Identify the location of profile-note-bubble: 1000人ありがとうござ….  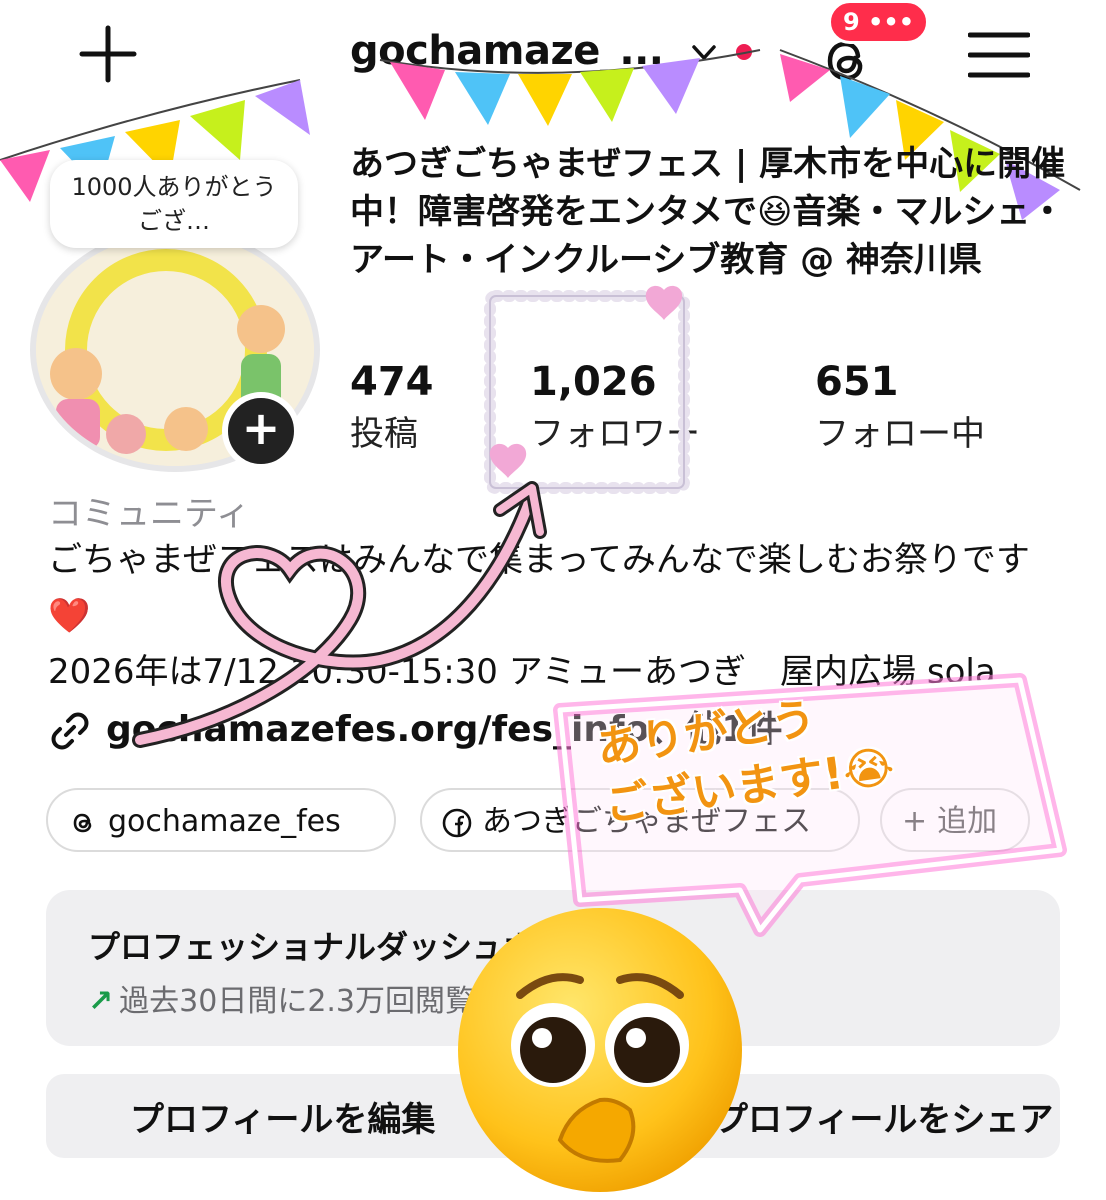
(174, 204).